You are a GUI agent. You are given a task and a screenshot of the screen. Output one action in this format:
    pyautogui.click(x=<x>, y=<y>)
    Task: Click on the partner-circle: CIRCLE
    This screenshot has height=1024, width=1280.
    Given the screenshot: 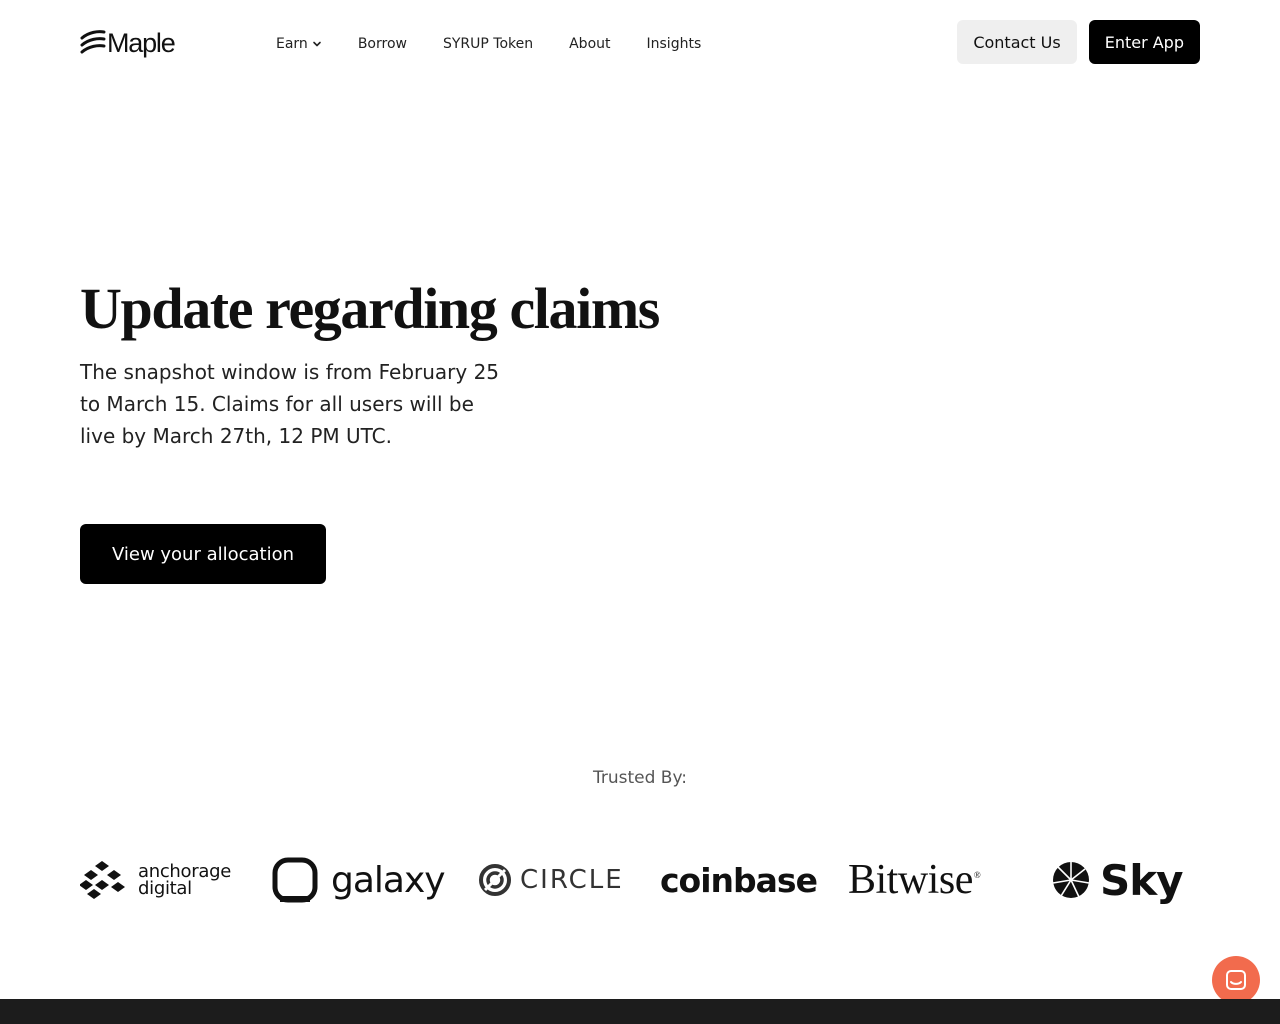 What is the action you would take?
    pyautogui.click(x=551, y=880)
    